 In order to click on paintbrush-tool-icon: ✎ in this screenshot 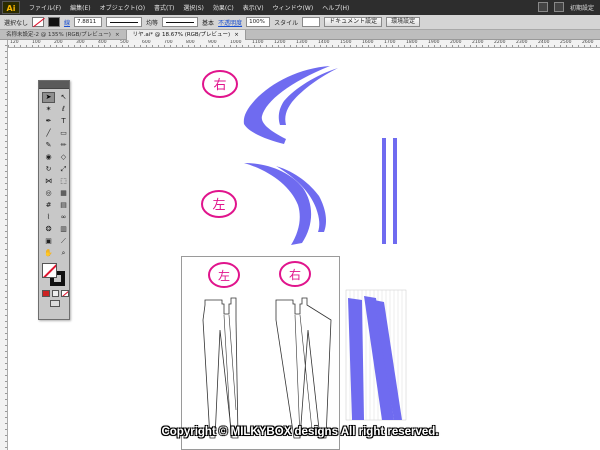, I will do `click(48, 145)`.